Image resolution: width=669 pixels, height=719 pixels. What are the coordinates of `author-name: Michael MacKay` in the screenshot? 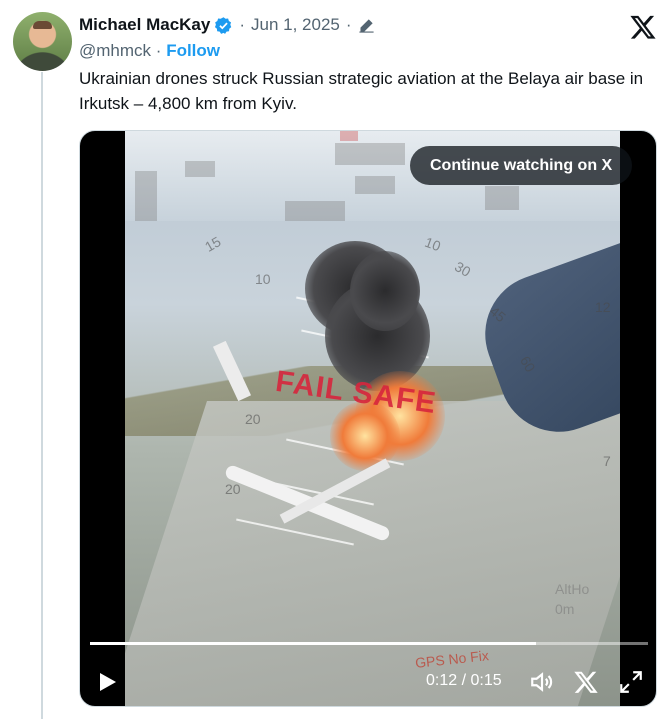 It's located at (144, 25).